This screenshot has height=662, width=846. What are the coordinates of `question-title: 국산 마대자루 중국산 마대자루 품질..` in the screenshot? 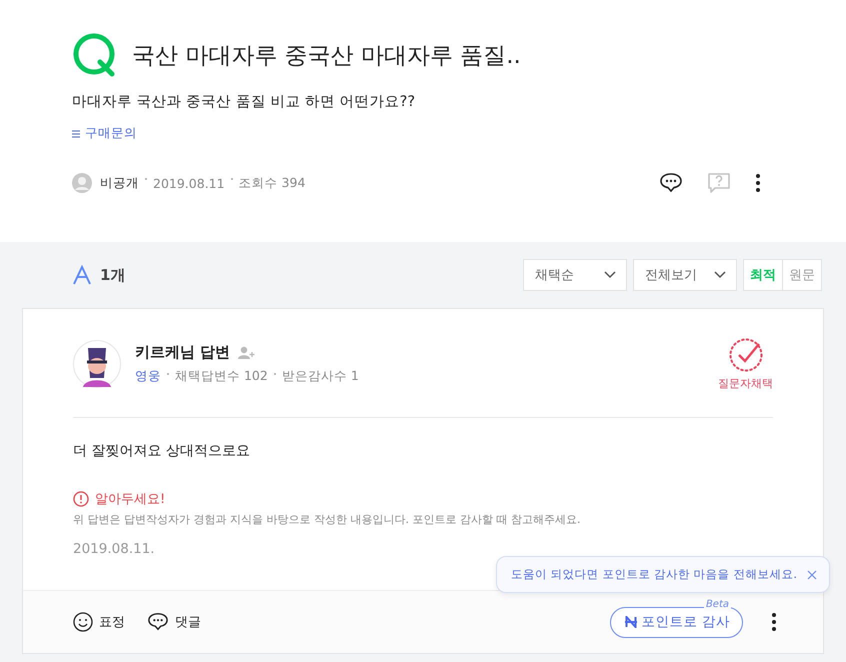 It's located at (326, 56).